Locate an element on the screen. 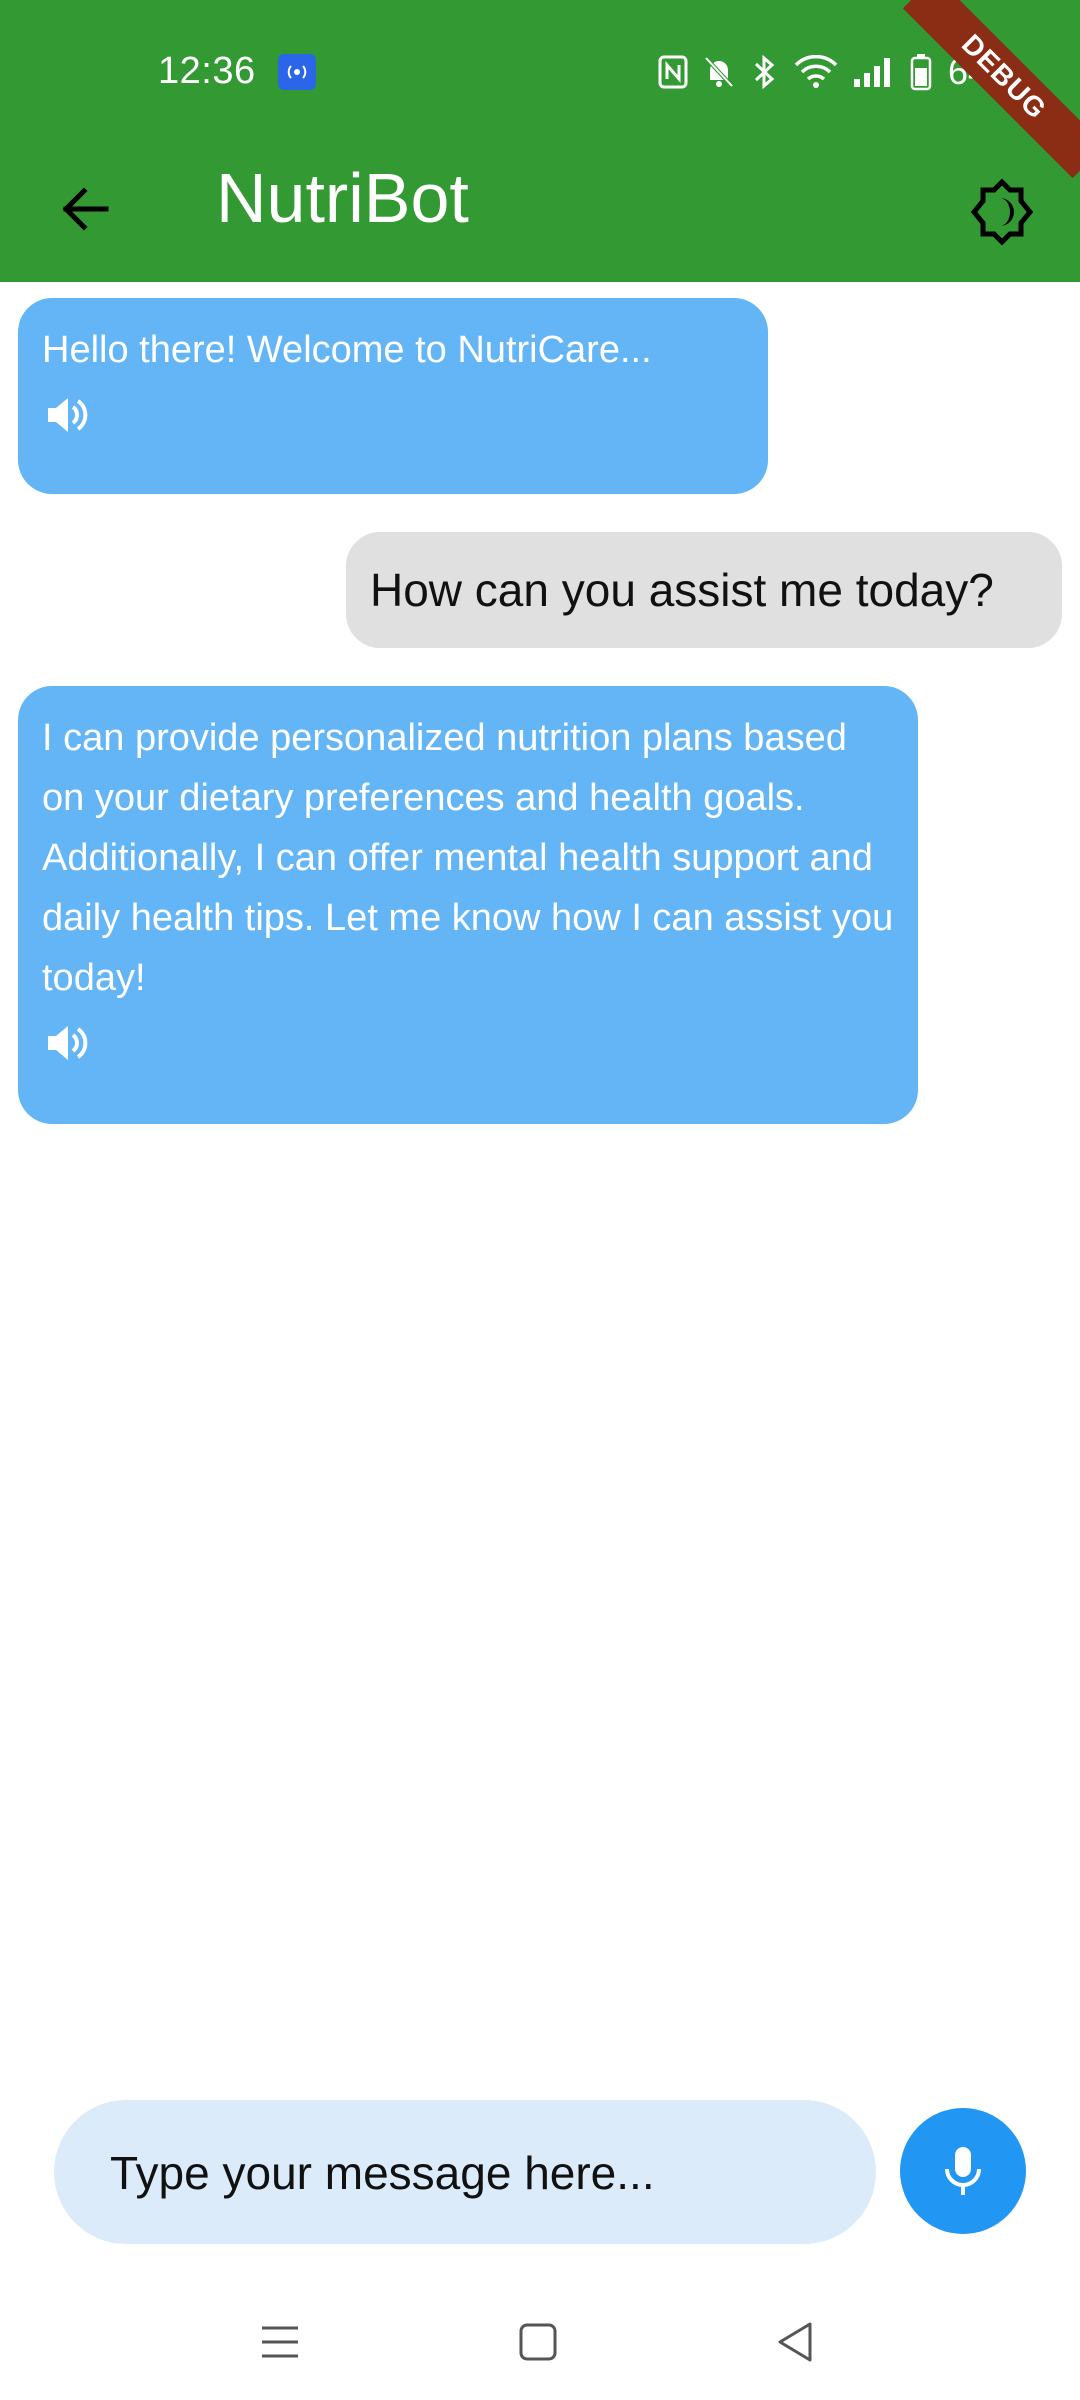 The width and height of the screenshot is (1080, 2400). back-triangle-icon is located at coordinates (795, 2342).